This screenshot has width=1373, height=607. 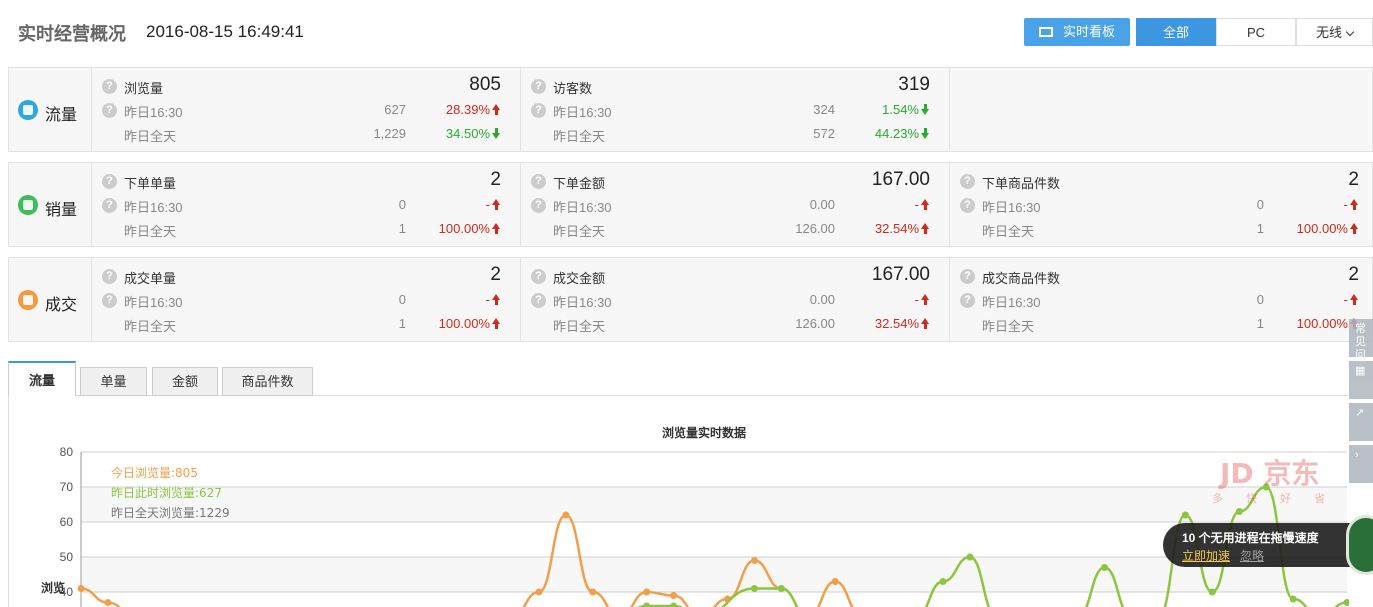 What do you see at coordinates (1252, 555) in the screenshot?
I see `ignore-link: 忽略` at bounding box center [1252, 555].